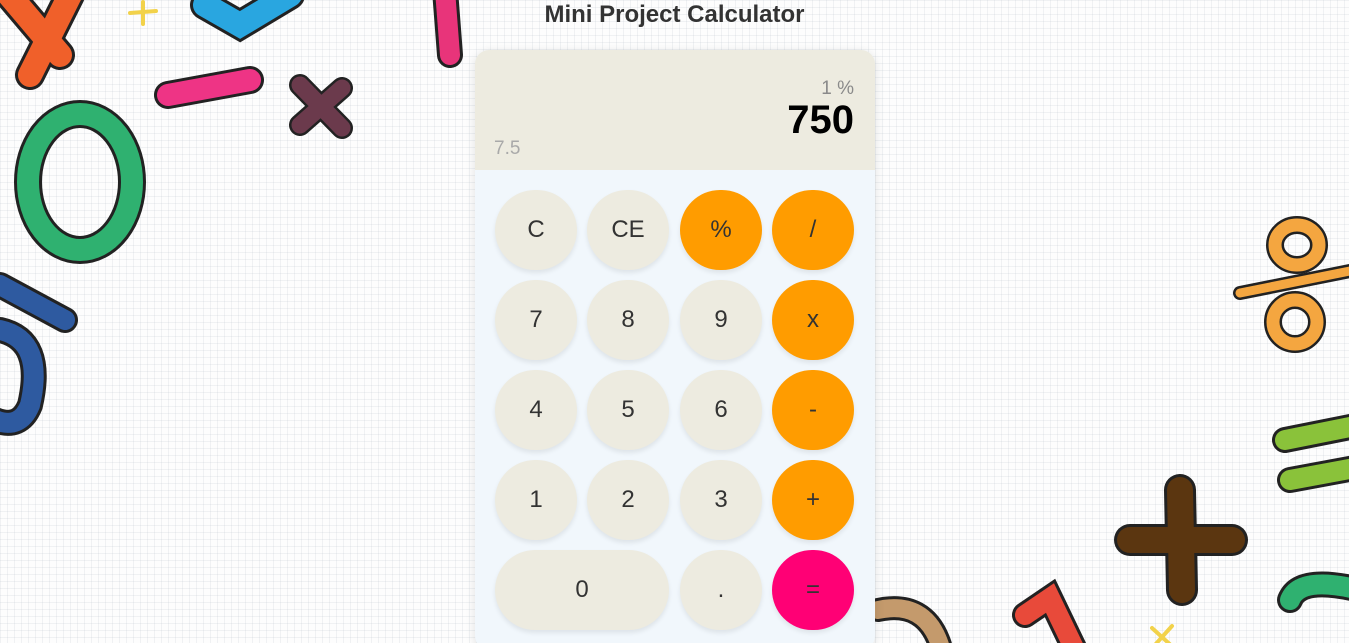 The image size is (1349, 643). Describe the element at coordinates (39, 354) in the screenshot. I see `blue-nine-decoration` at that location.